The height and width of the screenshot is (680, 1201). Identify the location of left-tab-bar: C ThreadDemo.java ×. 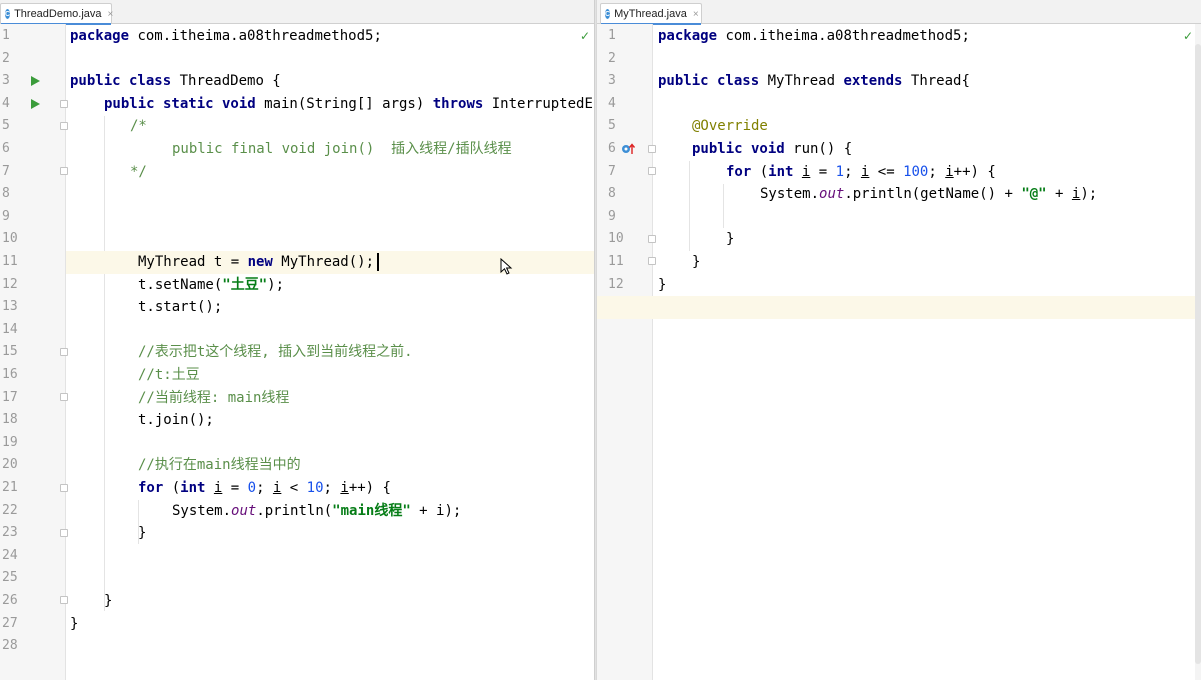
(297, 12).